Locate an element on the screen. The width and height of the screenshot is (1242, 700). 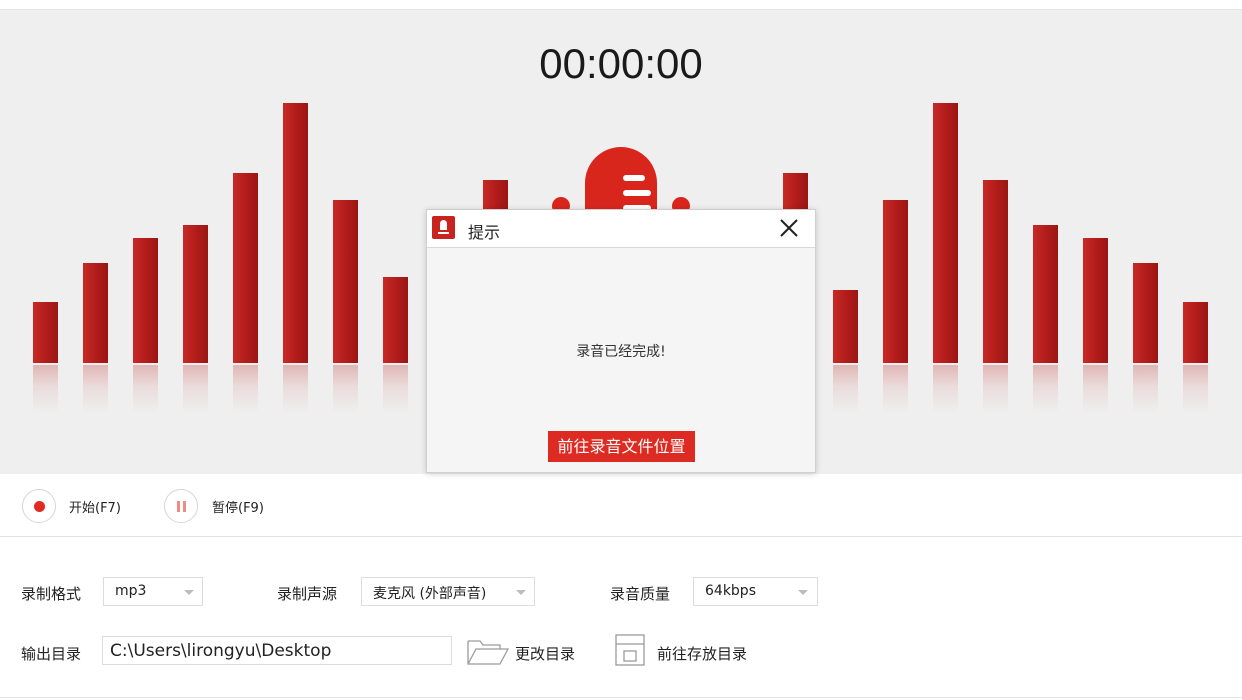
start-button is located at coordinates (39, 506).